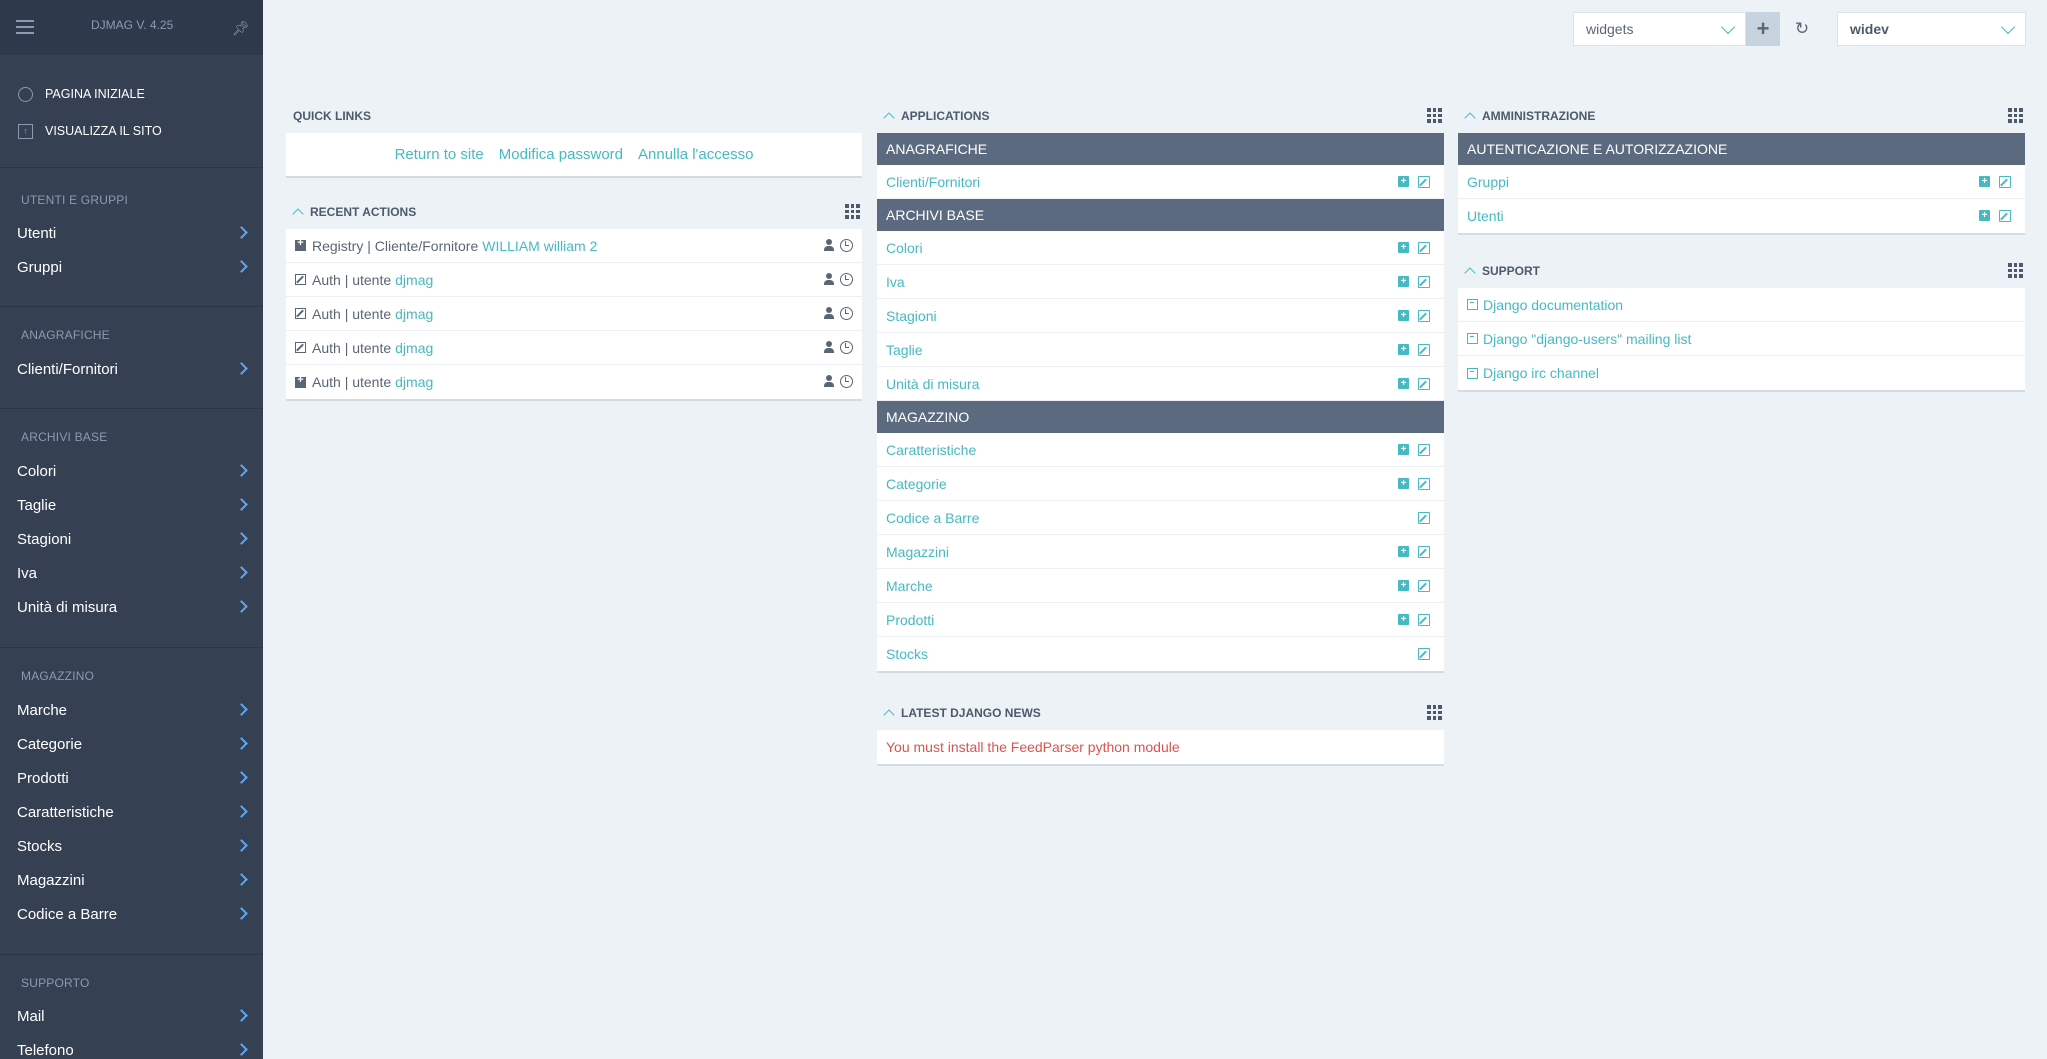 The height and width of the screenshot is (1059, 2047). Describe the element at coordinates (829, 313) in the screenshot. I see `user-icon` at that location.